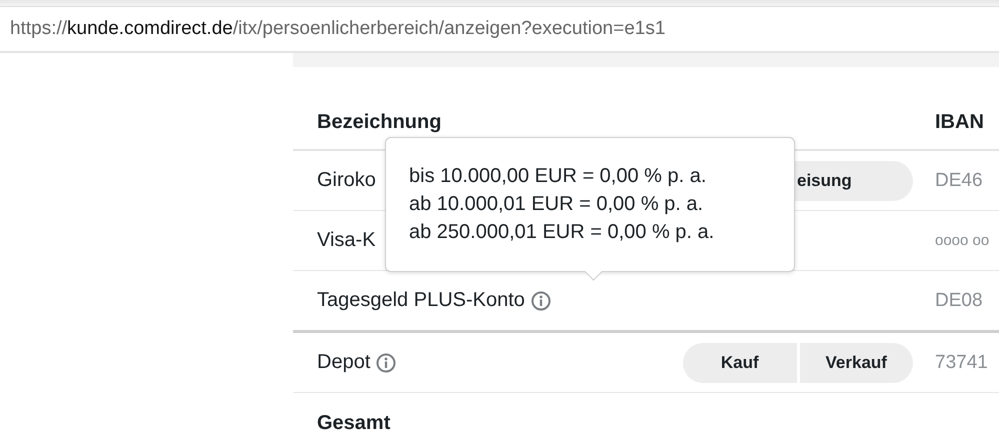  I want to click on iban-text: DE08, so click(959, 301).